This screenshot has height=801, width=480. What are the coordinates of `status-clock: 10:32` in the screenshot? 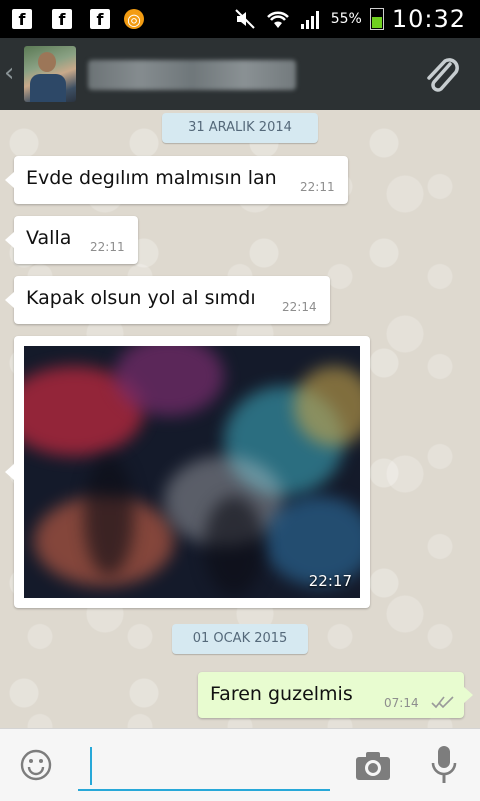 It's located at (428, 19).